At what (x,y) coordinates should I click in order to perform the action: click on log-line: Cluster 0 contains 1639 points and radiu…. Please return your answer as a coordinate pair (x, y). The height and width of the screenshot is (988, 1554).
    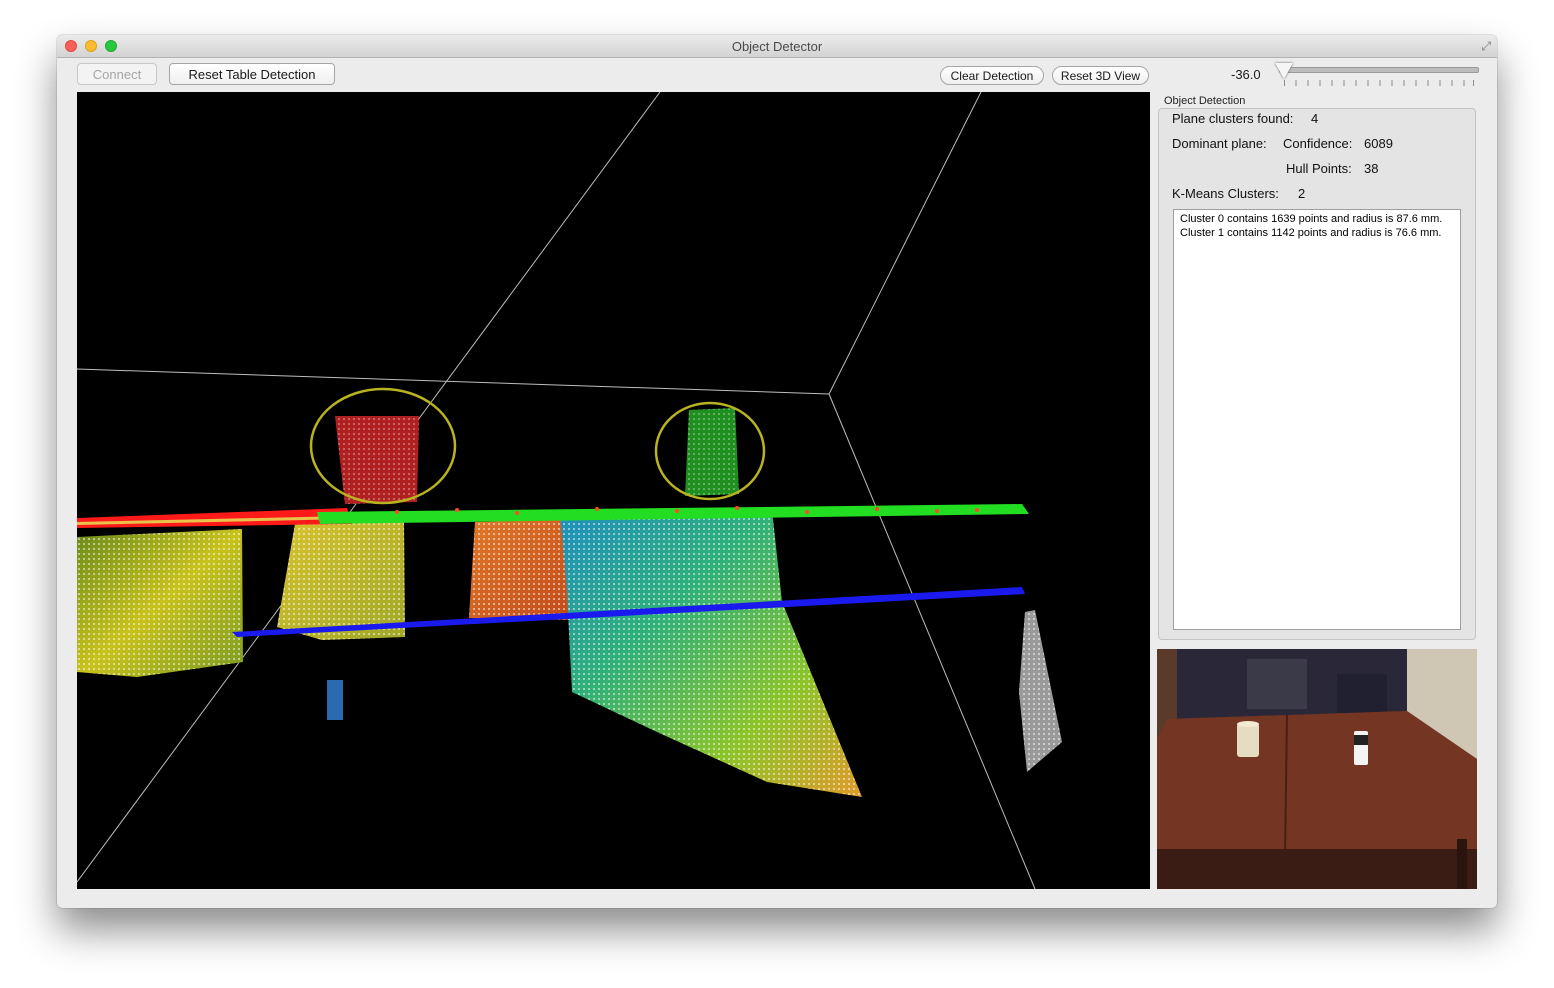
    Looking at the image, I should click on (1311, 219).